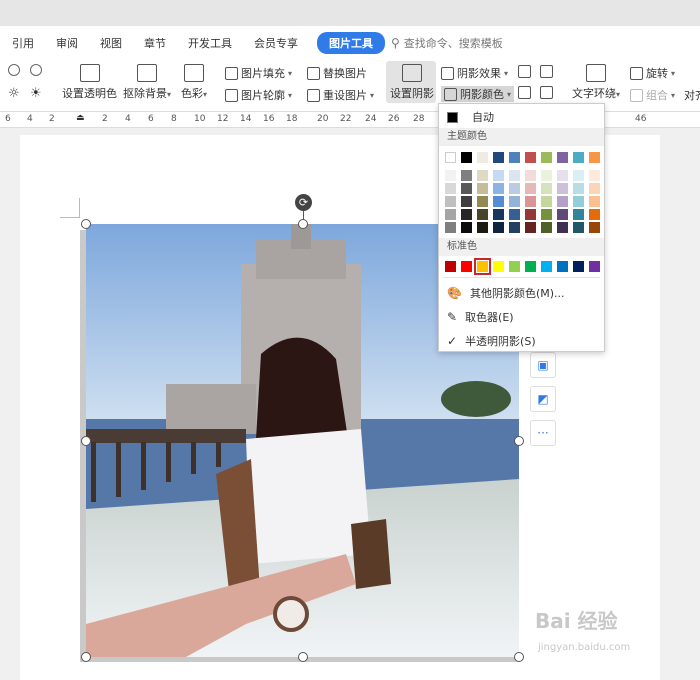 The image size is (700, 680). I want to click on shadow-nudge-left-button, so click(524, 92).